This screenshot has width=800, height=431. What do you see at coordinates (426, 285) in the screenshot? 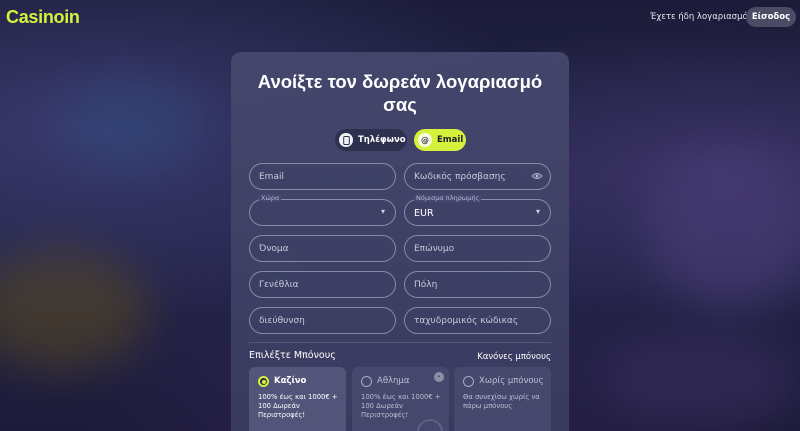
I see `city-placeholder: Πόλη` at bounding box center [426, 285].